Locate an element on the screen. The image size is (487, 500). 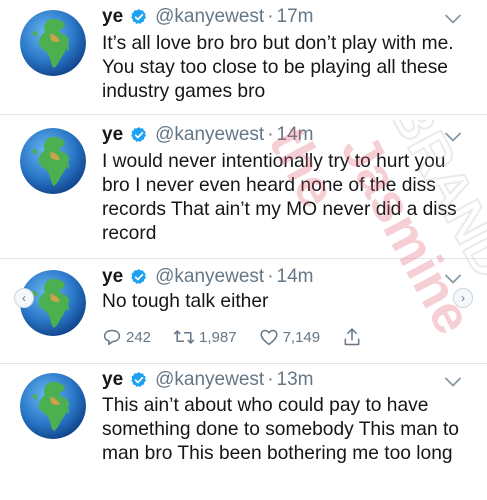
like-icon is located at coordinates (269, 337).